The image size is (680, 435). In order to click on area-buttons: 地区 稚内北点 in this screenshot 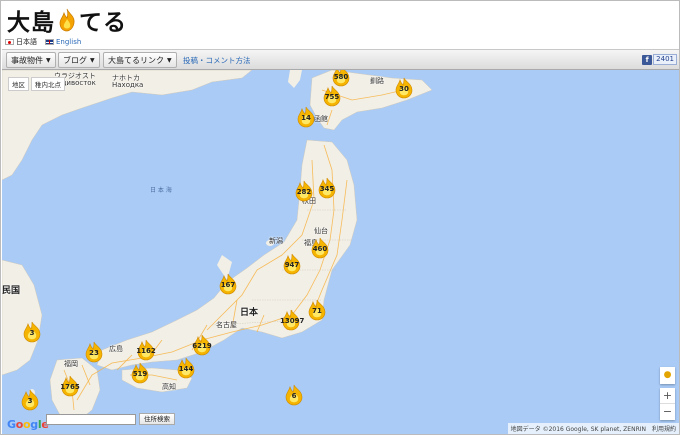, I will do `click(36, 84)`.